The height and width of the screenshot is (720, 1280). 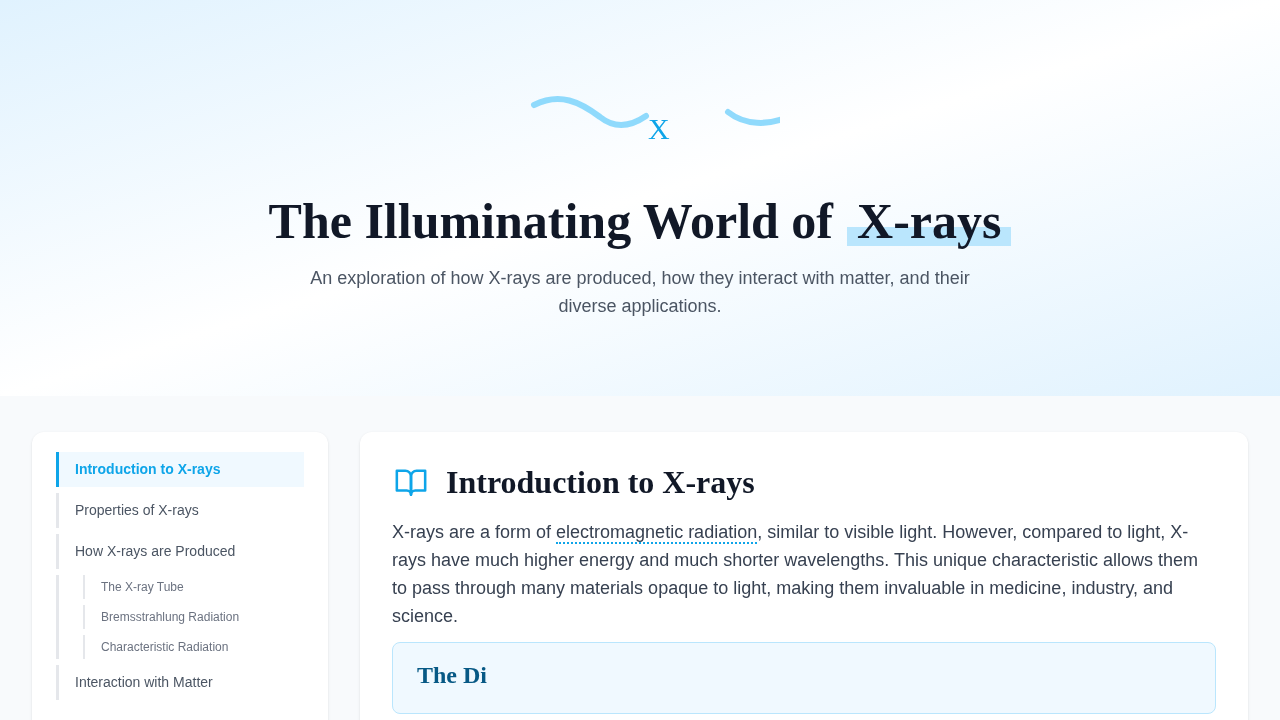 What do you see at coordinates (452, 675) in the screenshot?
I see `callout-title: The Di` at bounding box center [452, 675].